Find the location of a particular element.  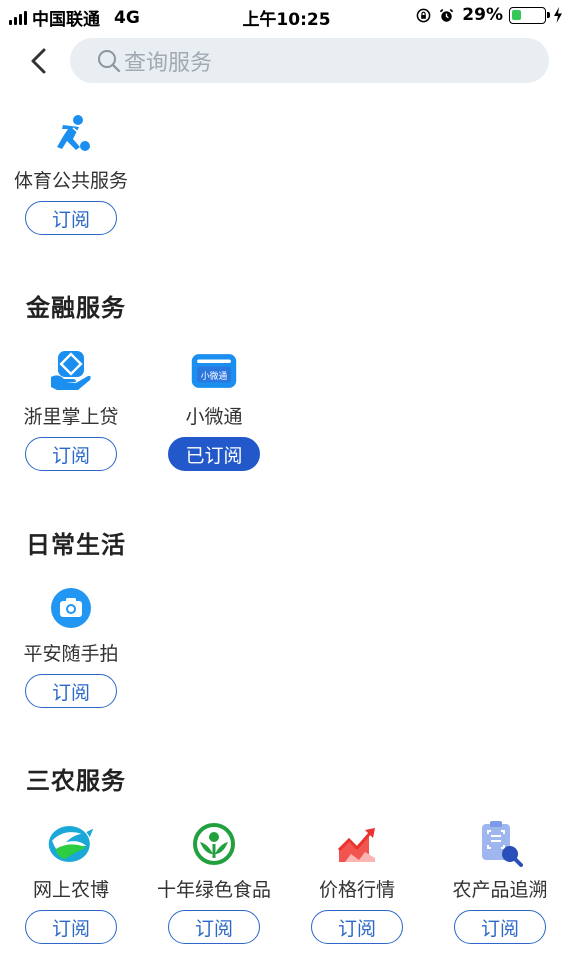

top-bar: 查询服务 is located at coordinates (286, 61).